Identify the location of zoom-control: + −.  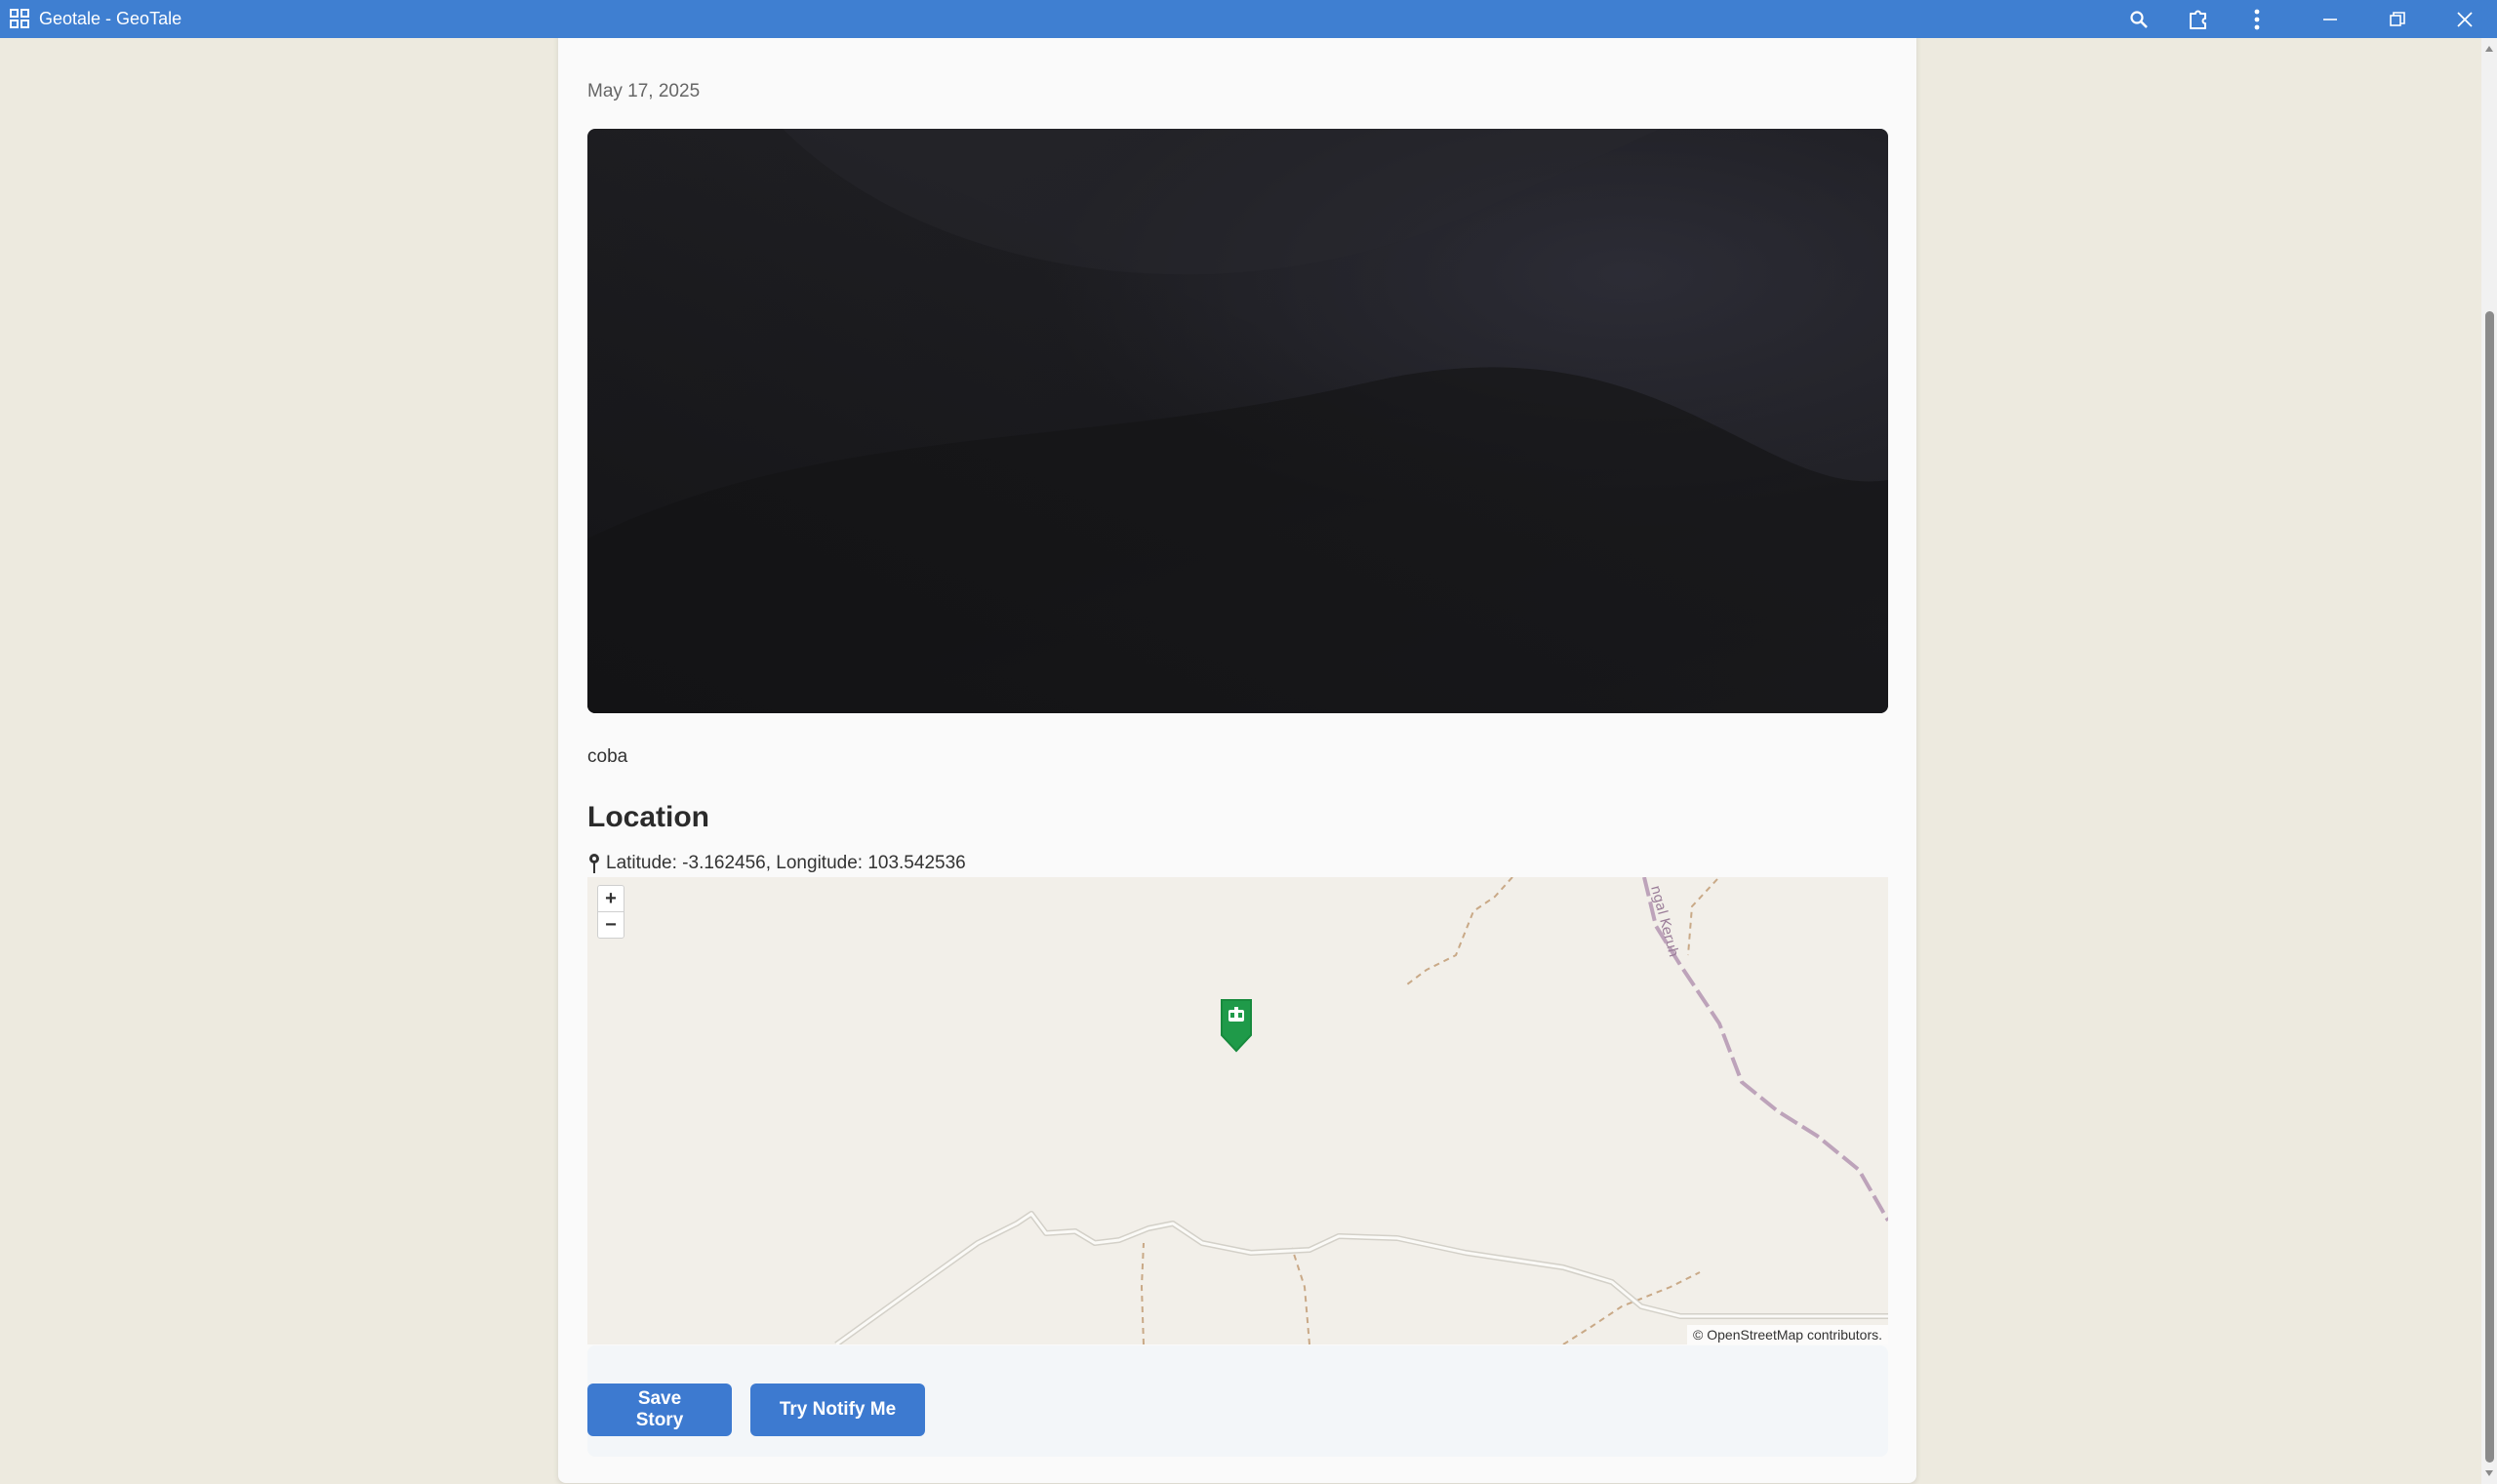
(610, 912).